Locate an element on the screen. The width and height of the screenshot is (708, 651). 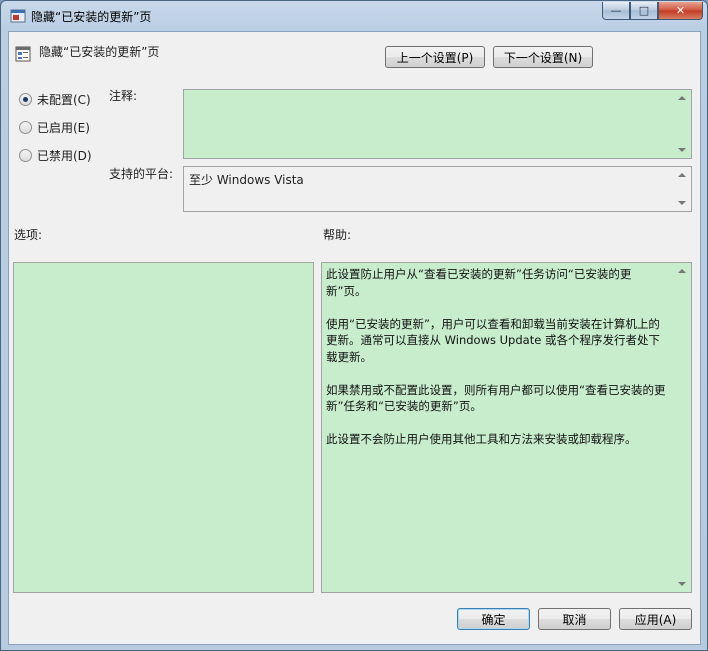
previous-setting-button: 上一个设置(P) is located at coordinates (435, 57).